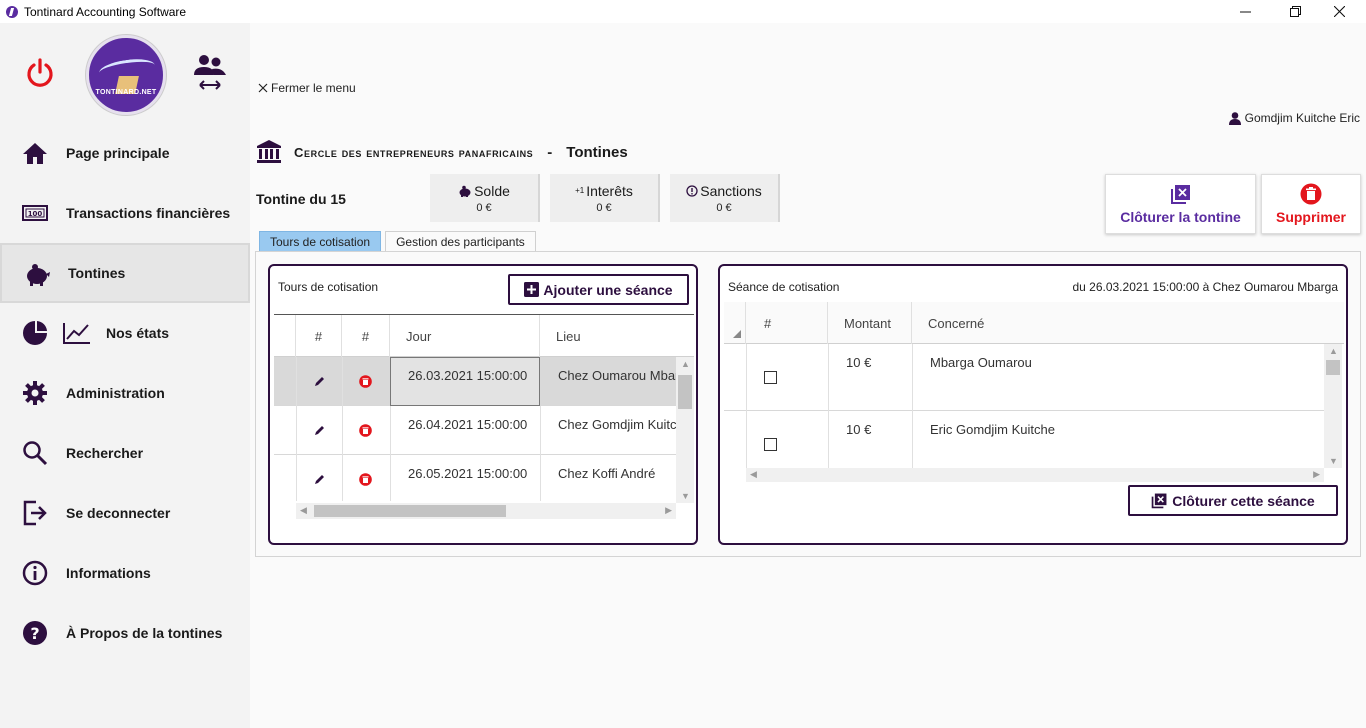  What do you see at coordinates (1118, 323) in the screenshot?
I see `column-header: Concerné` at bounding box center [1118, 323].